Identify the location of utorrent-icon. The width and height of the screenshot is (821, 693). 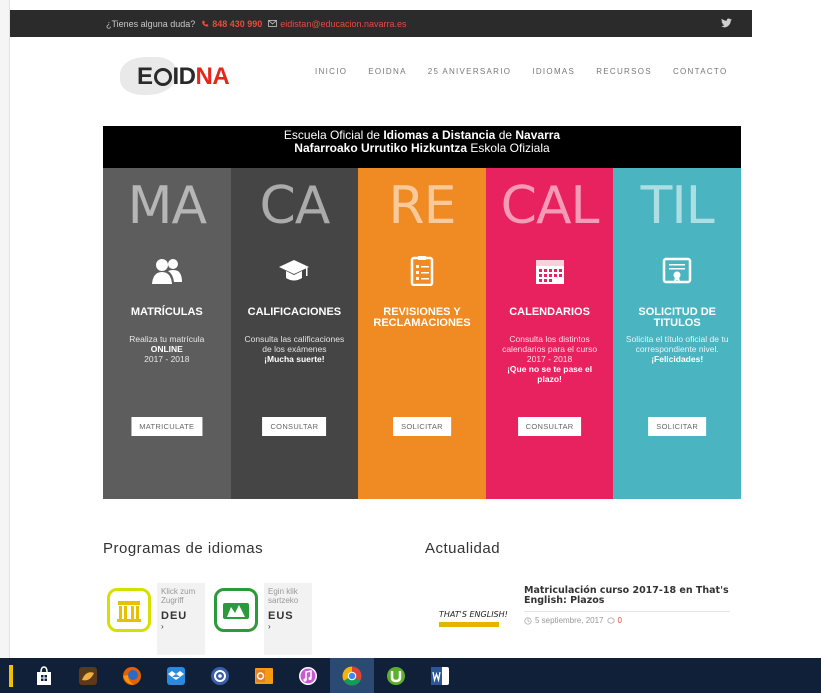
(396, 675).